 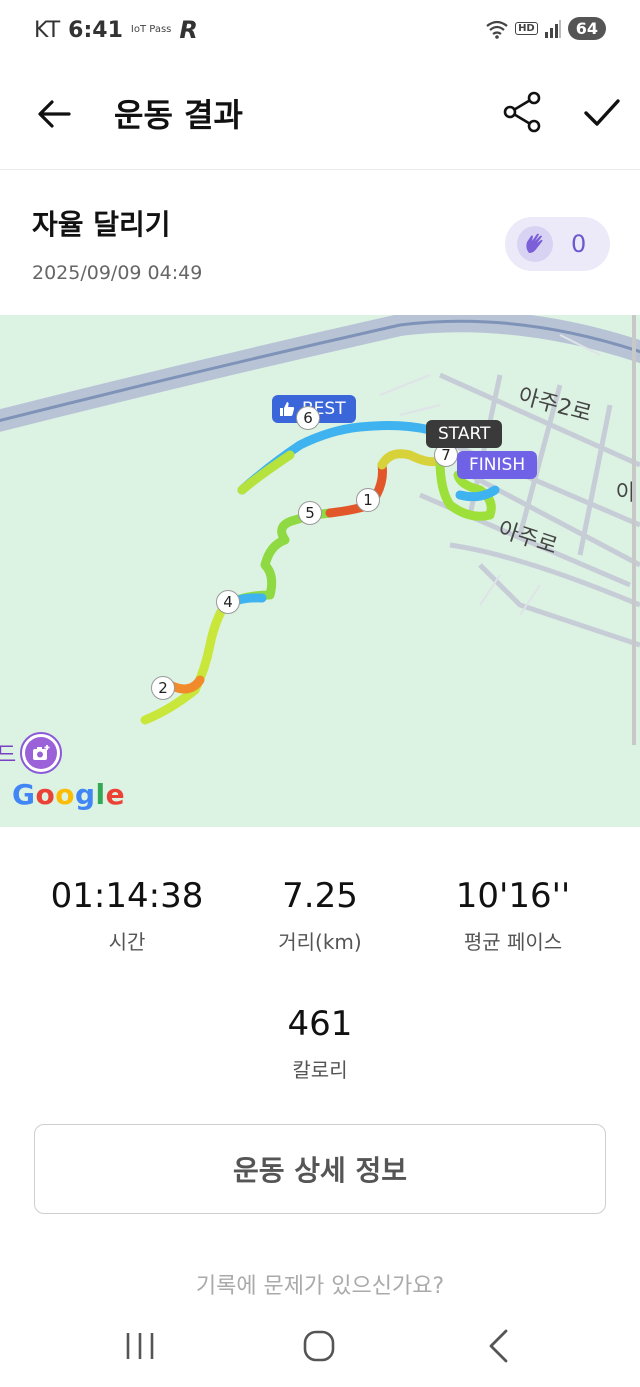 What do you see at coordinates (101, 224) in the screenshot?
I see `workout-title: 자율 달리기` at bounding box center [101, 224].